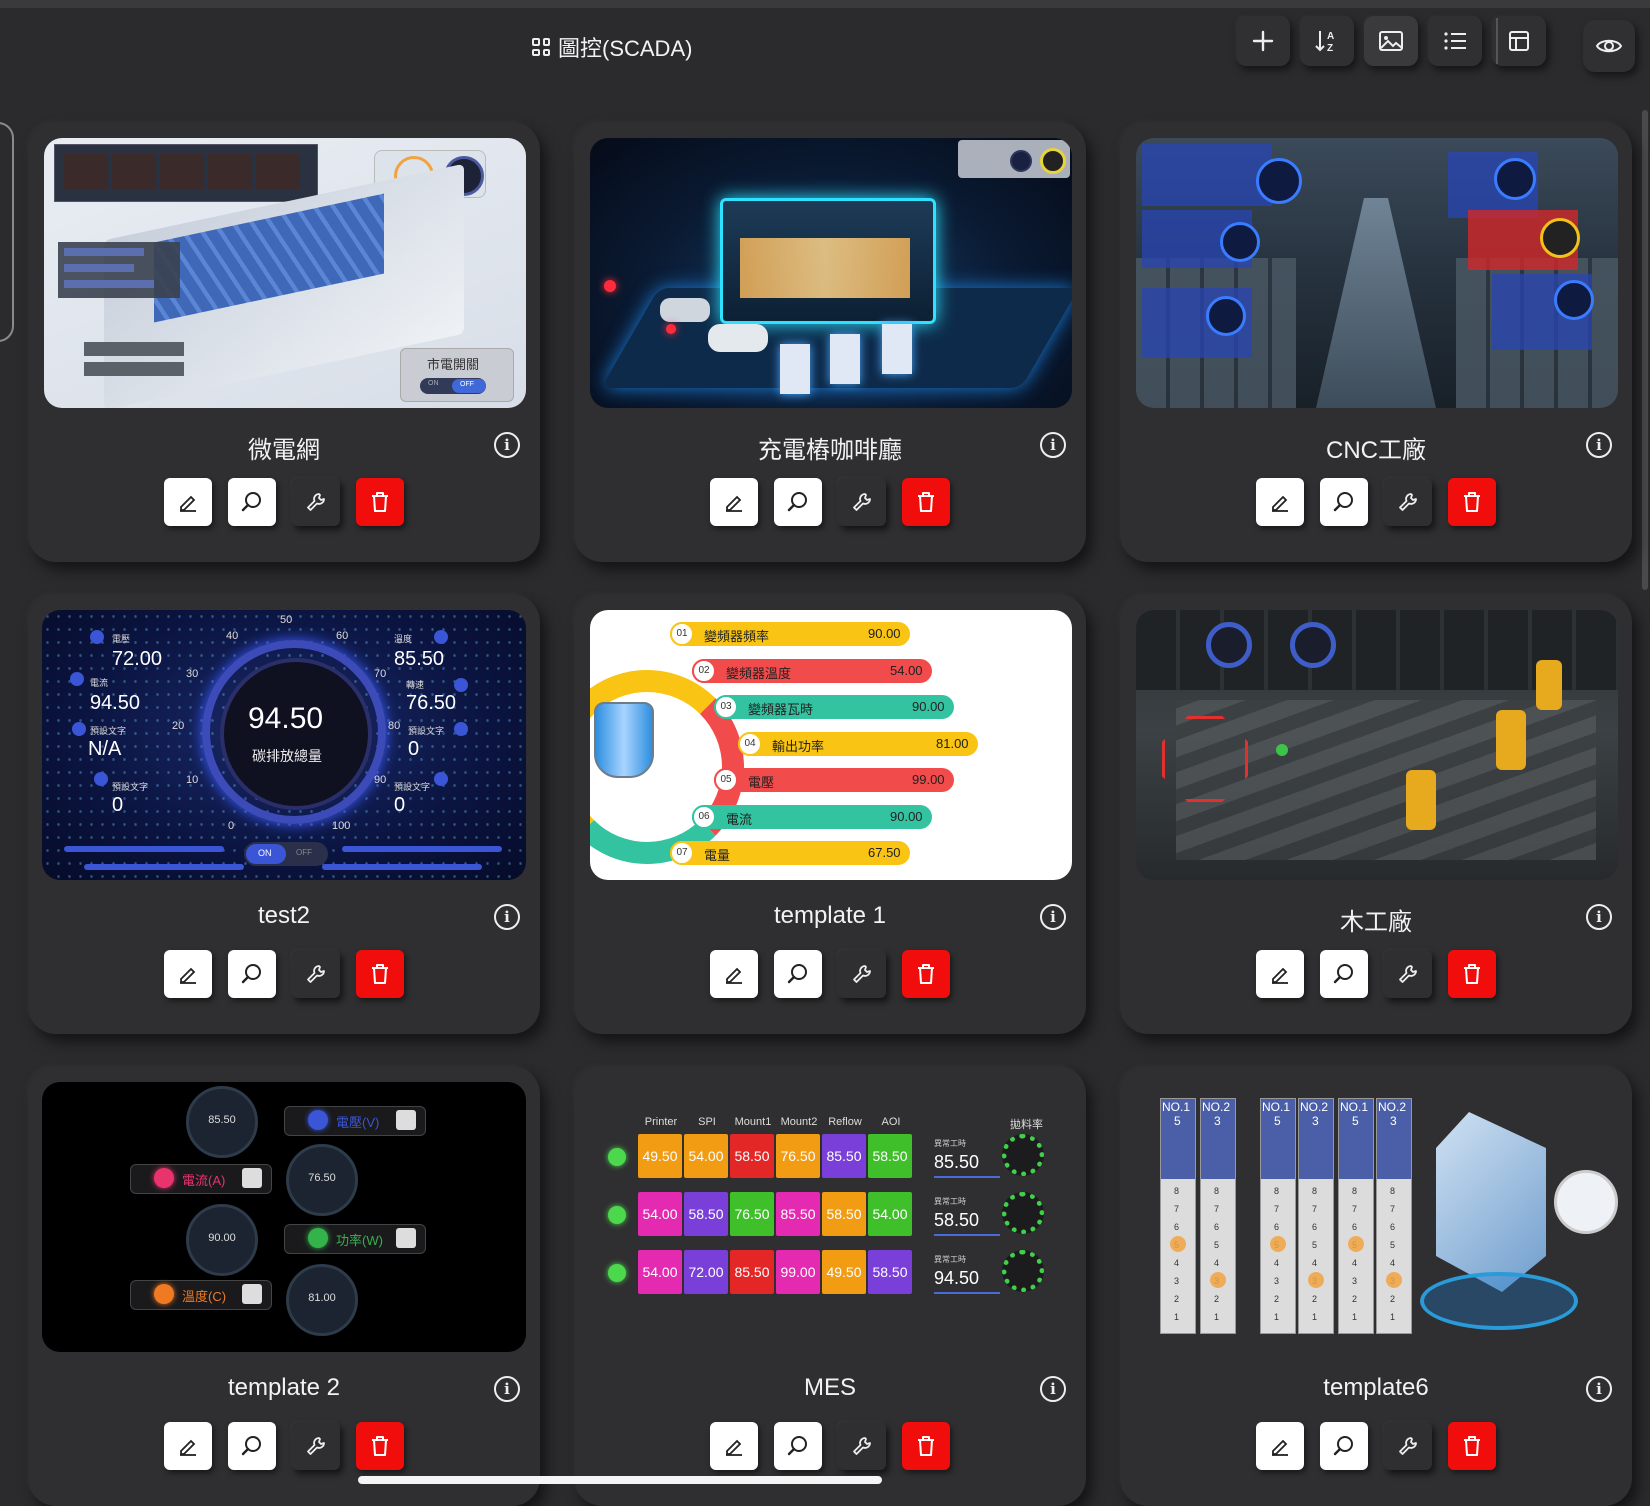  What do you see at coordinates (1497, 41) in the screenshot?
I see `toolbar-separator` at bounding box center [1497, 41].